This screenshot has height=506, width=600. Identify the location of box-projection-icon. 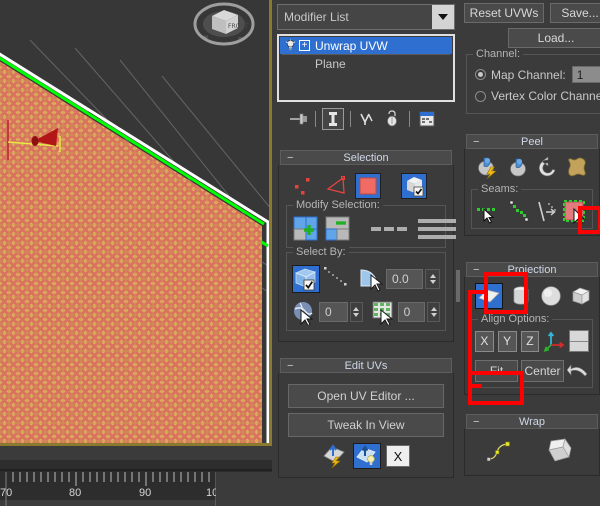
(581, 296).